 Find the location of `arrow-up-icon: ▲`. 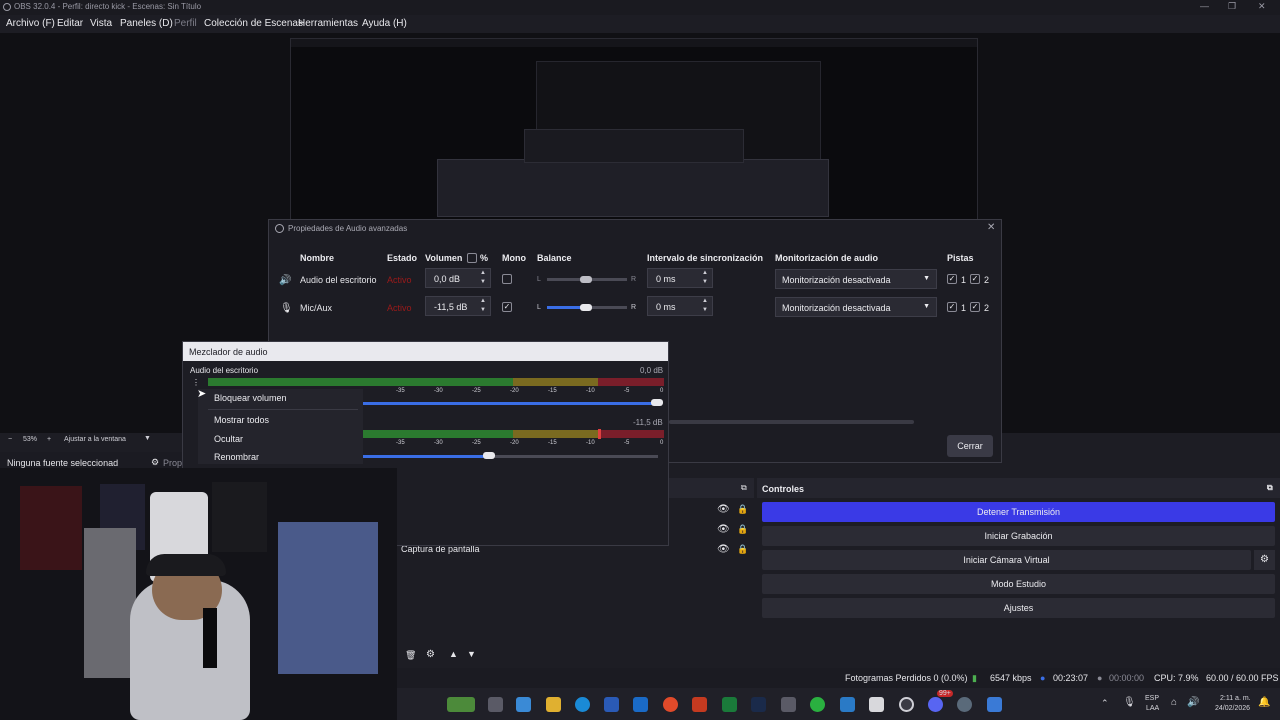

arrow-up-icon: ▲ is located at coordinates (453, 654).